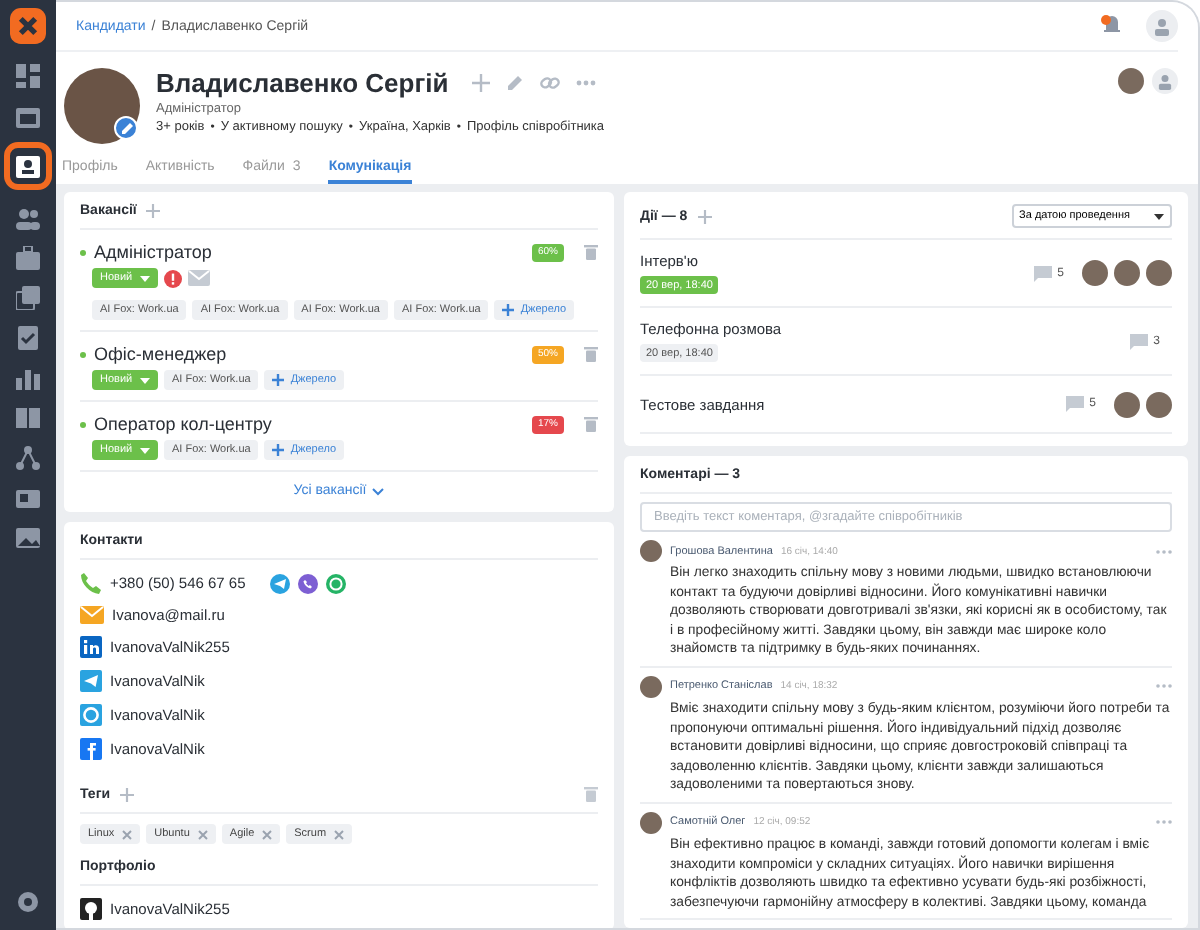 Image resolution: width=1200 pixels, height=930 pixels. I want to click on candidate-name: Владиславенко Сергій, so click(302, 83).